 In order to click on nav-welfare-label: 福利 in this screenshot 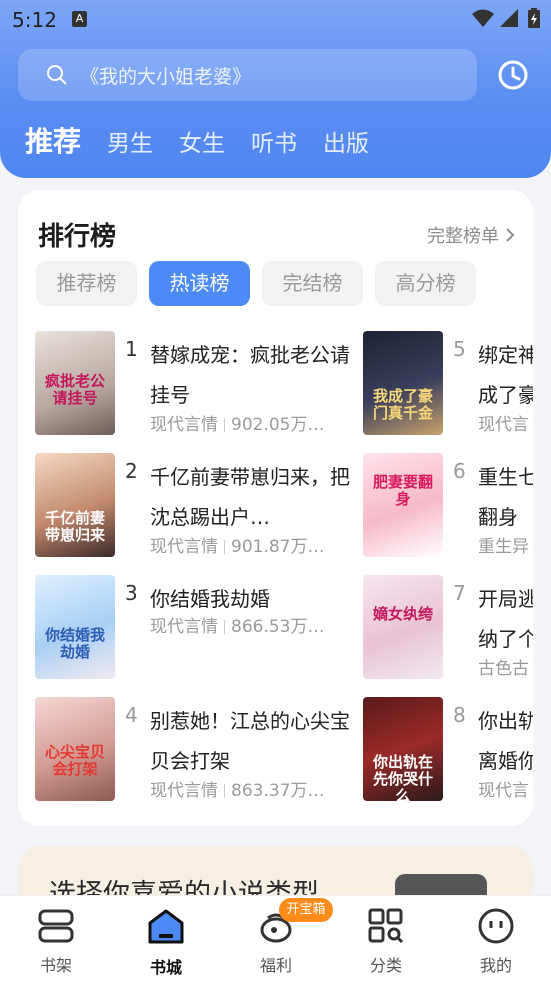, I will do `click(275, 965)`.